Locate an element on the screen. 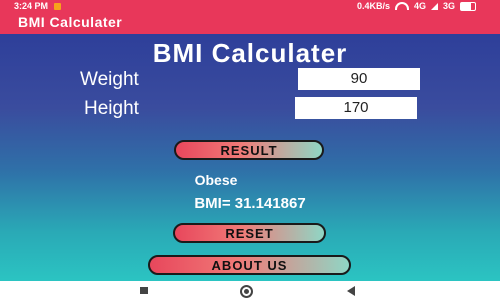 This screenshot has width=500, height=300. status-left: 3:24 PM is located at coordinates (38, 6).